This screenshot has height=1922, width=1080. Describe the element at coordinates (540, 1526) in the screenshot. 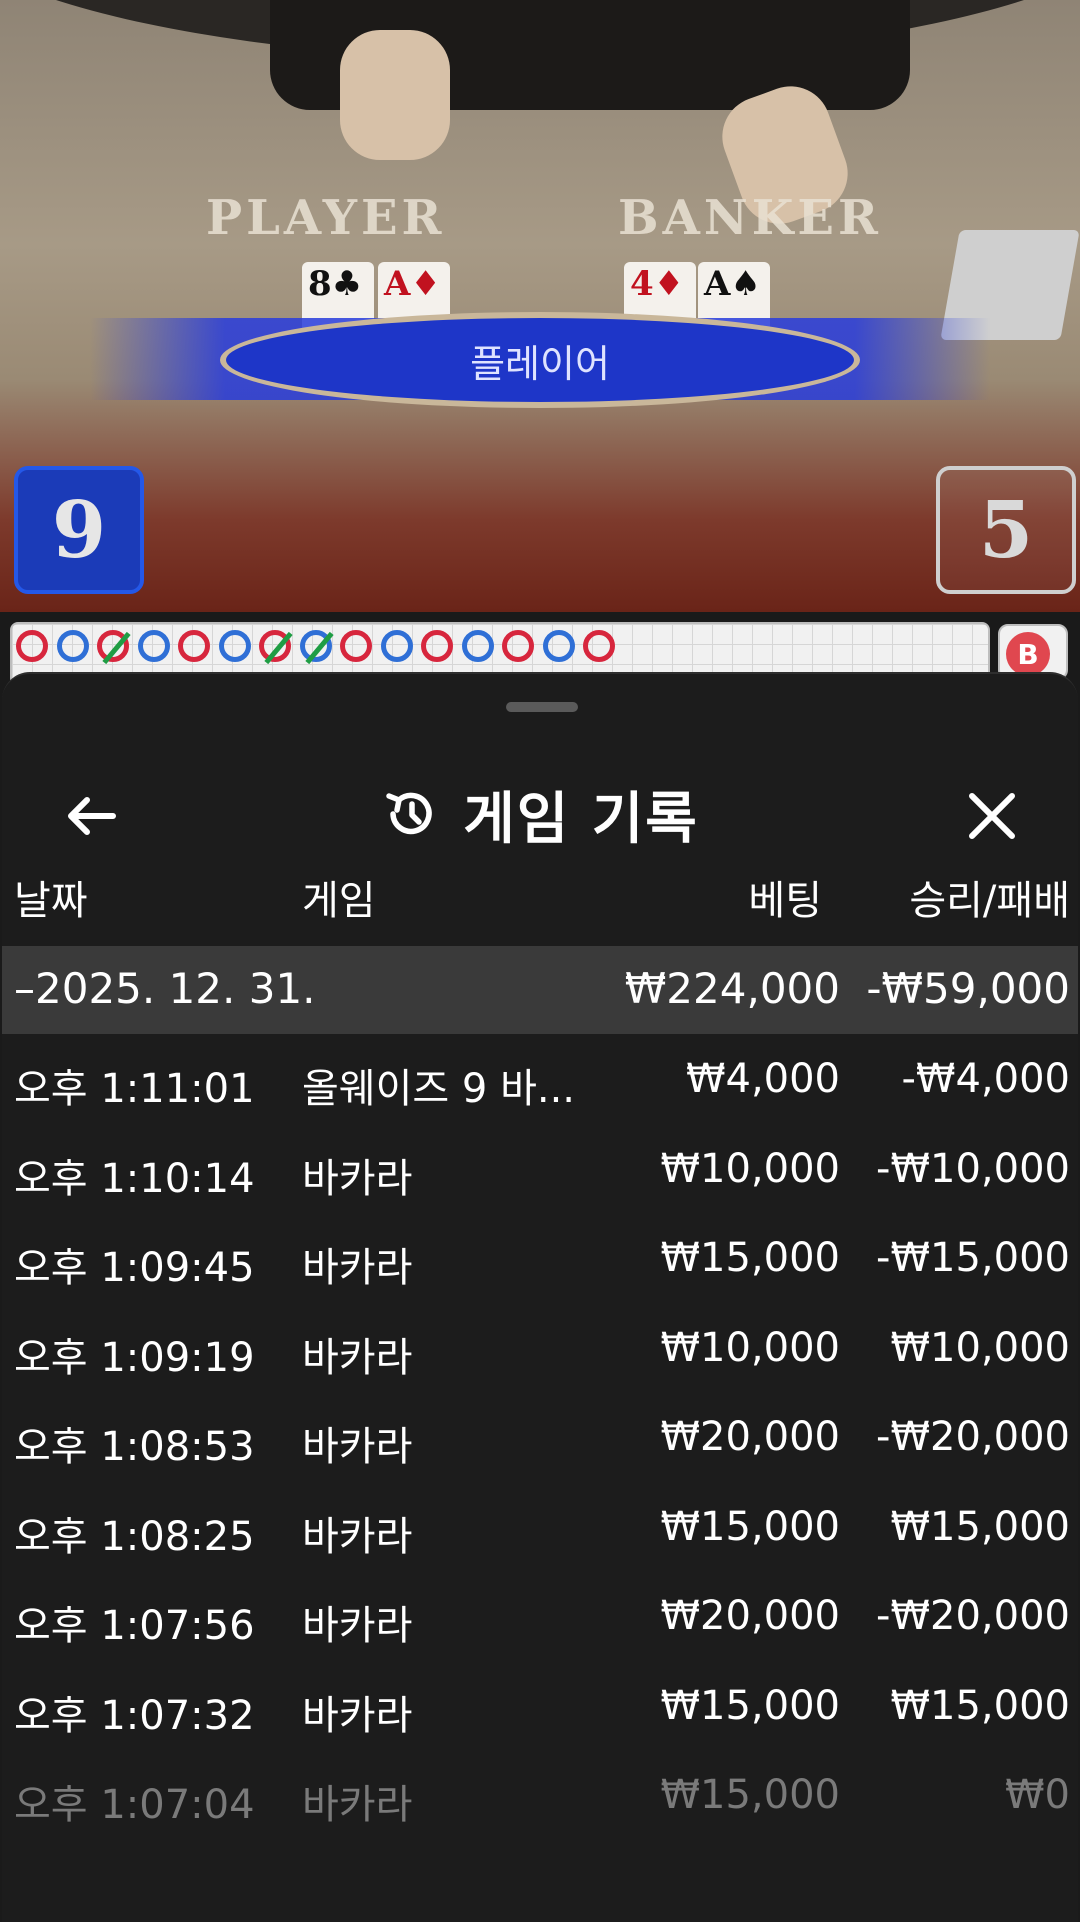

I see `history-row: 오후 1:08:25 바카라 ₩15,000 ₩15,000` at that location.